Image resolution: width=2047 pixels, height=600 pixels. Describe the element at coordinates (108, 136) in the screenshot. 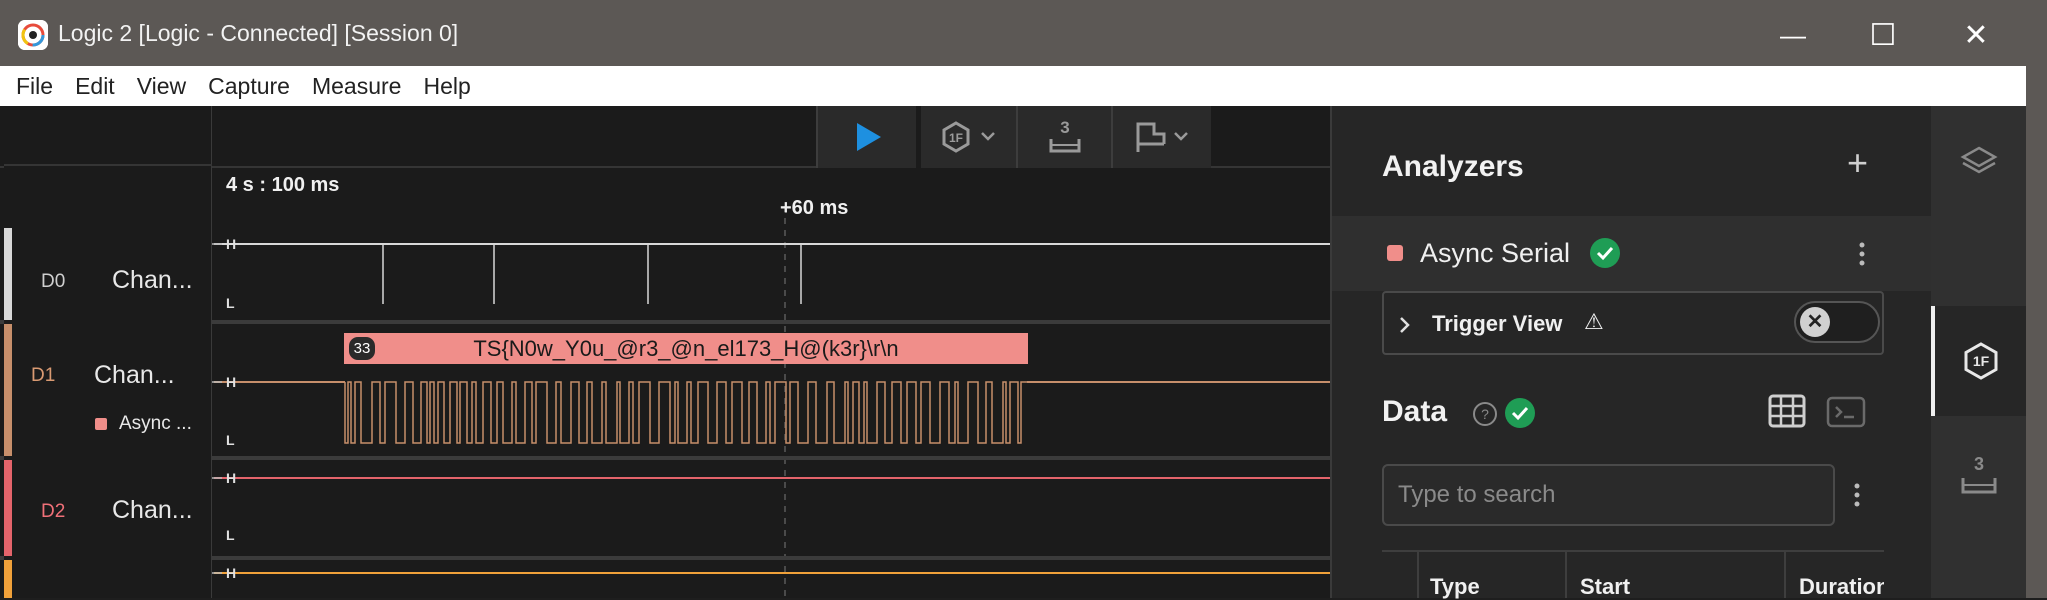

I see `label-header` at that location.